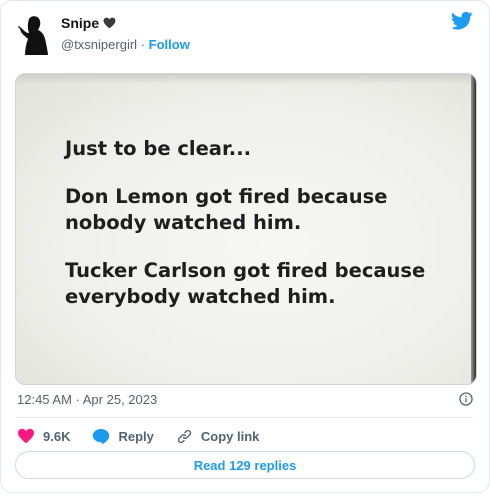  What do you see at coordinates (466, 399) in the screenshot?
I see `info-icon` at bounding box center [466, 399].